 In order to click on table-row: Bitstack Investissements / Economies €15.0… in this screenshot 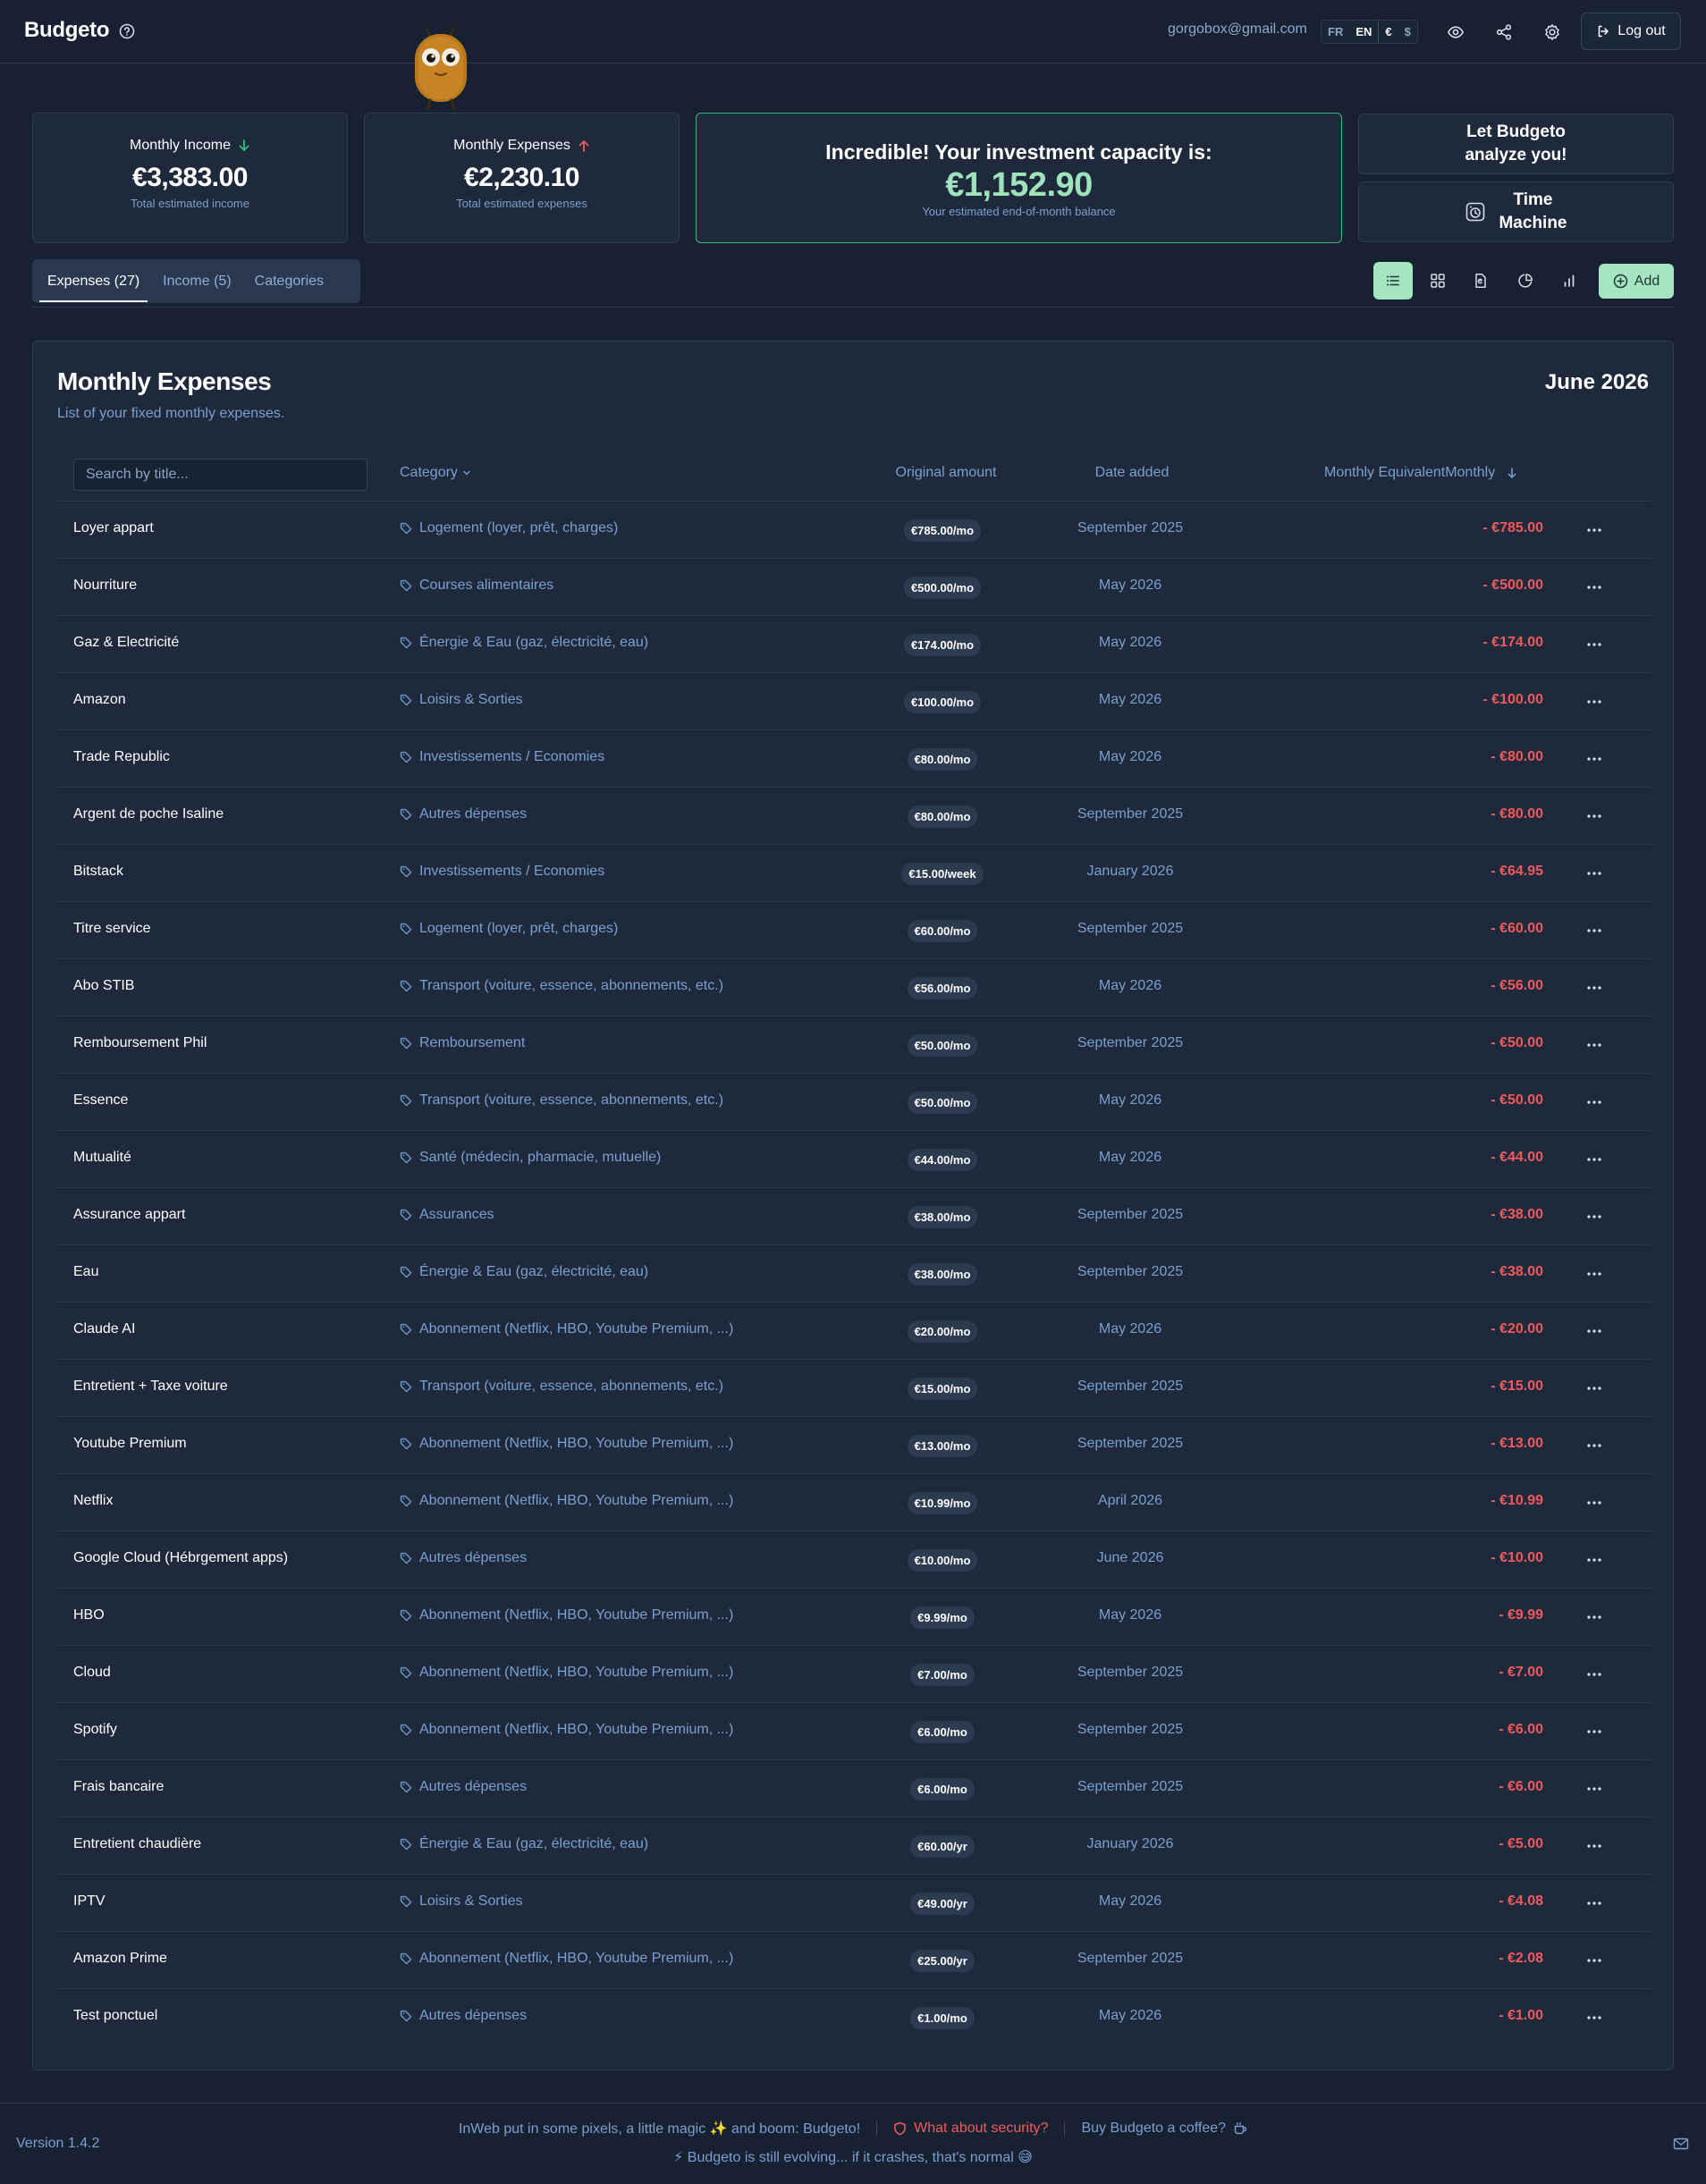, I will do `click(854, 873)`.